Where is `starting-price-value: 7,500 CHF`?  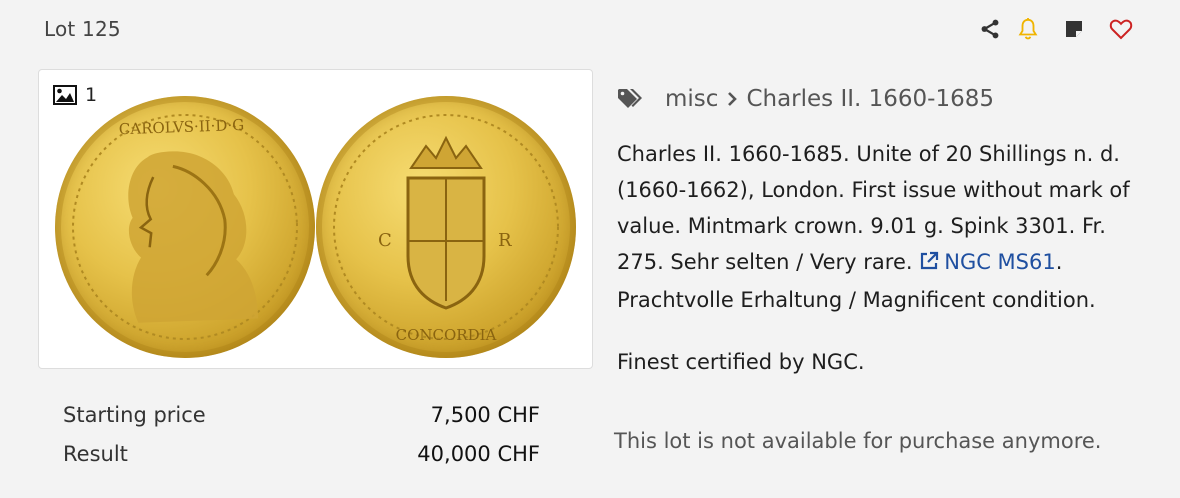 starting-price-value: 7,500 CHF is located at coordinates (485, 415).